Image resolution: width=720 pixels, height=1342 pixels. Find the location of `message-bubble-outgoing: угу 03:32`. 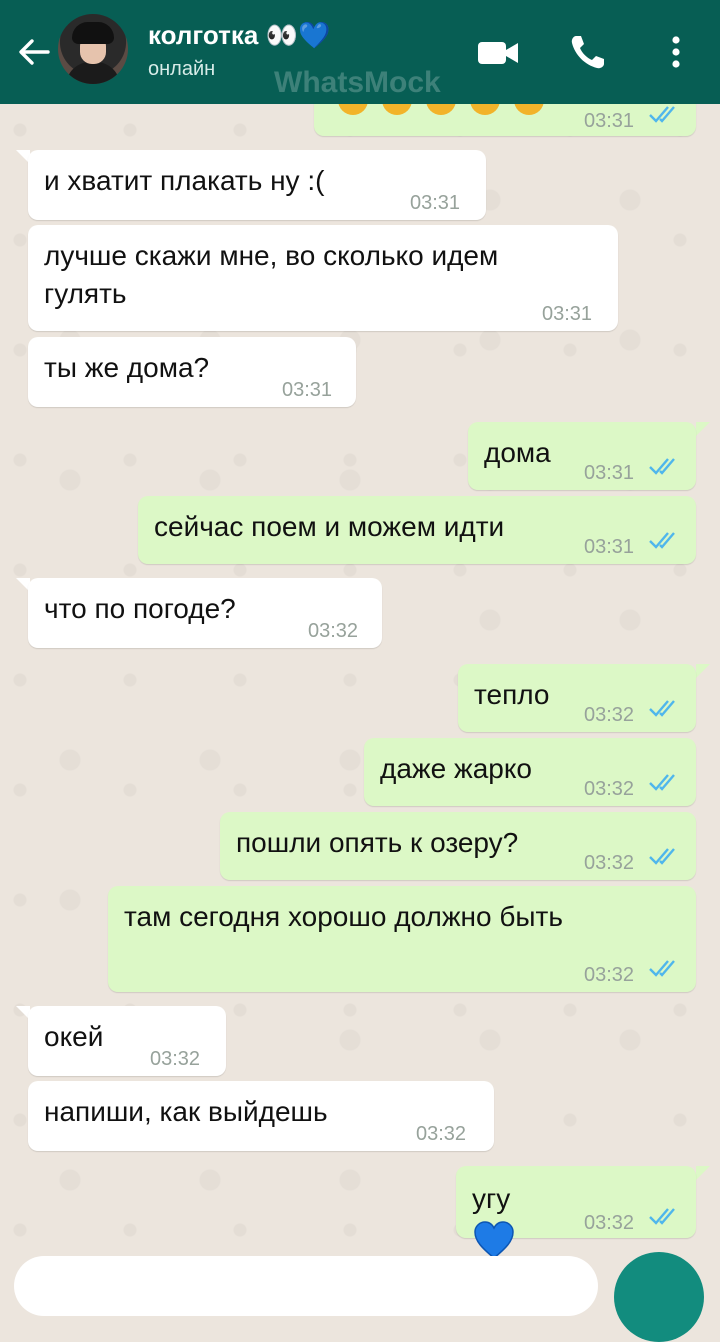

message-bubble-outgoing: угу 03:32 is located at coordinates (576, 1212).